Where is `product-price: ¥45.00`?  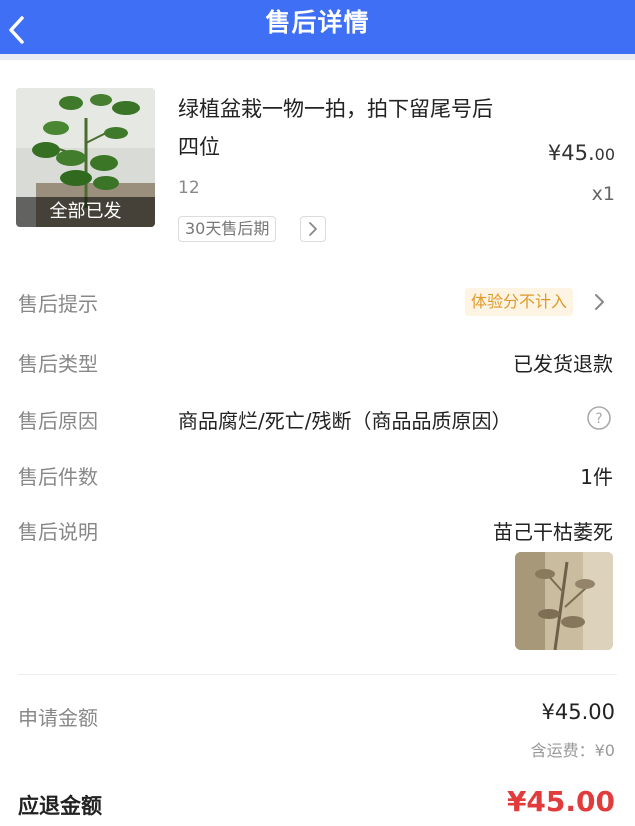 product-price: ¥45.00 is located at coordinates (581, 153).